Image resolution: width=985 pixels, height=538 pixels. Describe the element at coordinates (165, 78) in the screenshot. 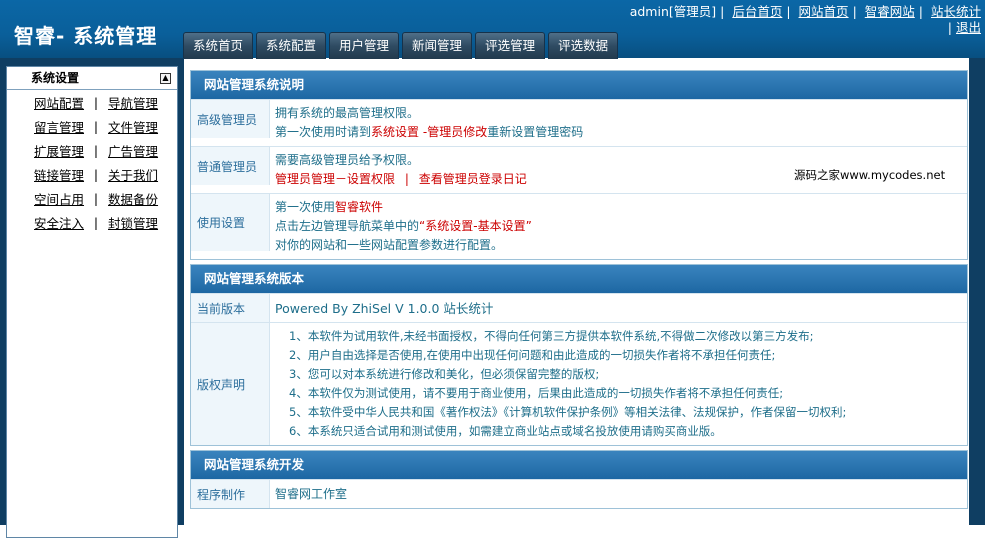

I see `collapse-icon: ▲` at that location.